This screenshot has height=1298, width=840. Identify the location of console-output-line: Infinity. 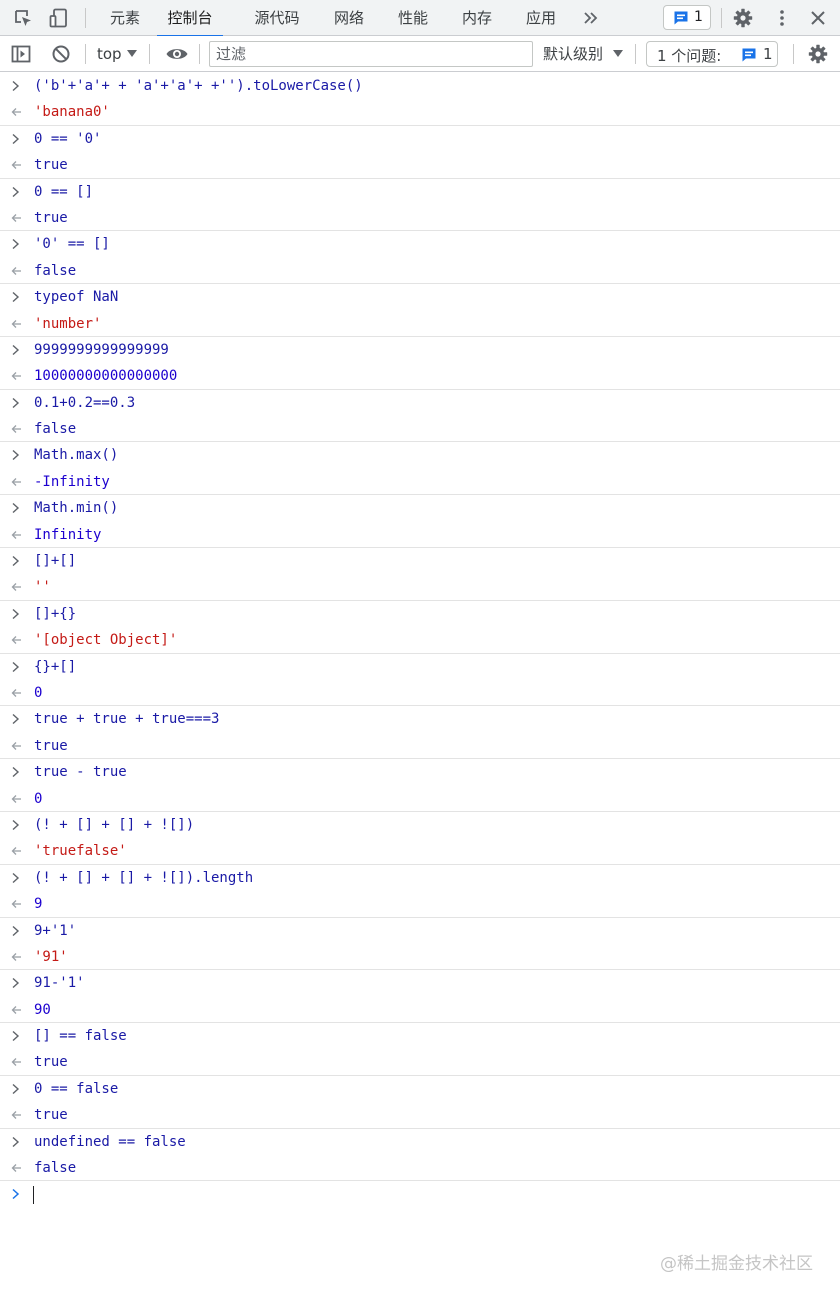
(420, 535).